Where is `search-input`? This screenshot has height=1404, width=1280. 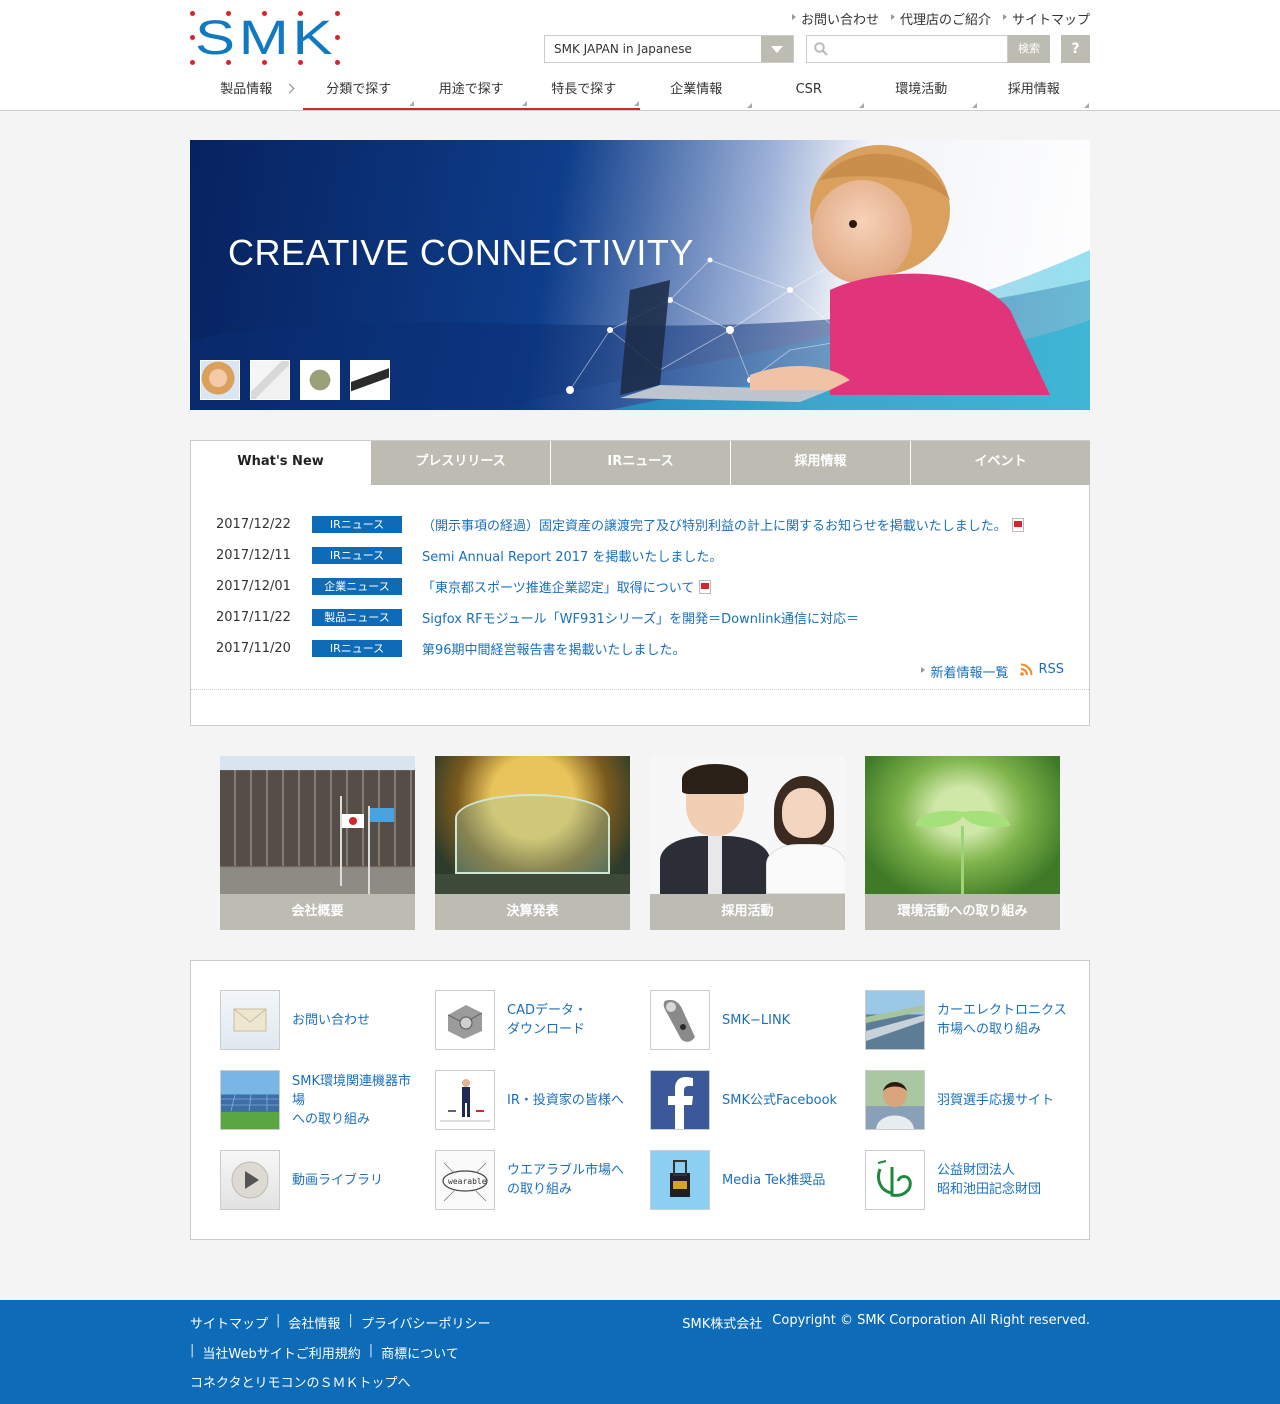 search-input is located at coordinates (907, 49).